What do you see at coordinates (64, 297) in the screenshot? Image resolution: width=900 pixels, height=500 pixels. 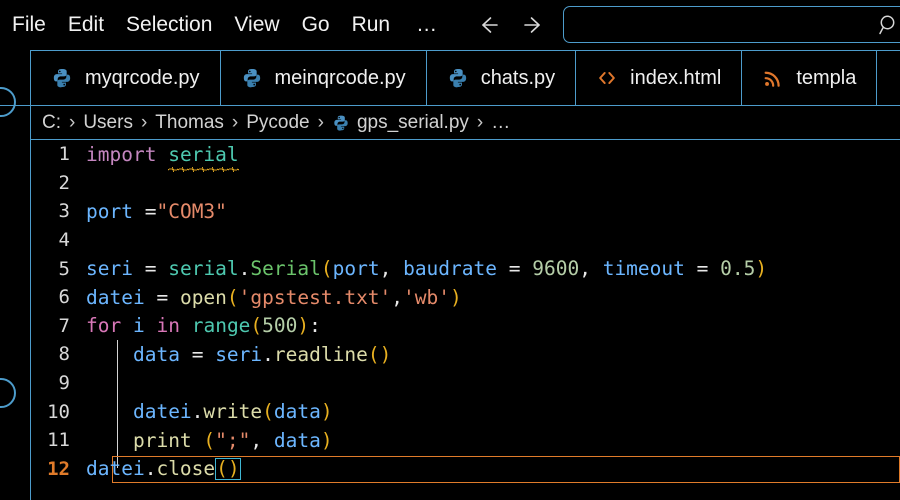 I see `line-number: 6` at bounding box center [64, 297].